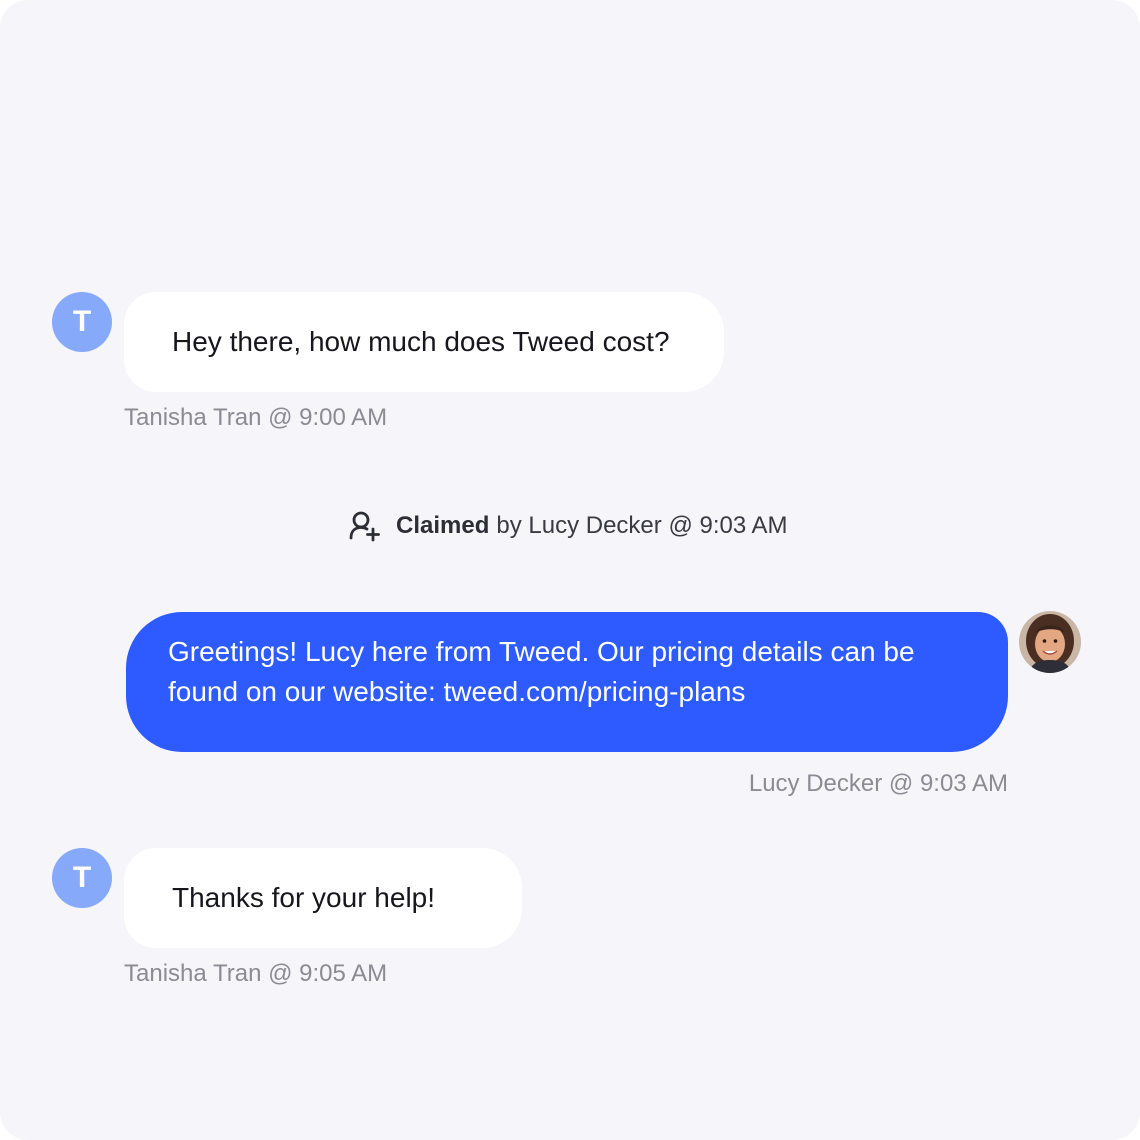  What do you see at coordinates (642, 525) in the screenshot?
I see `claim-detail: by Lucy Decker @ 9:03 AM` at bounding box center [642, 525].